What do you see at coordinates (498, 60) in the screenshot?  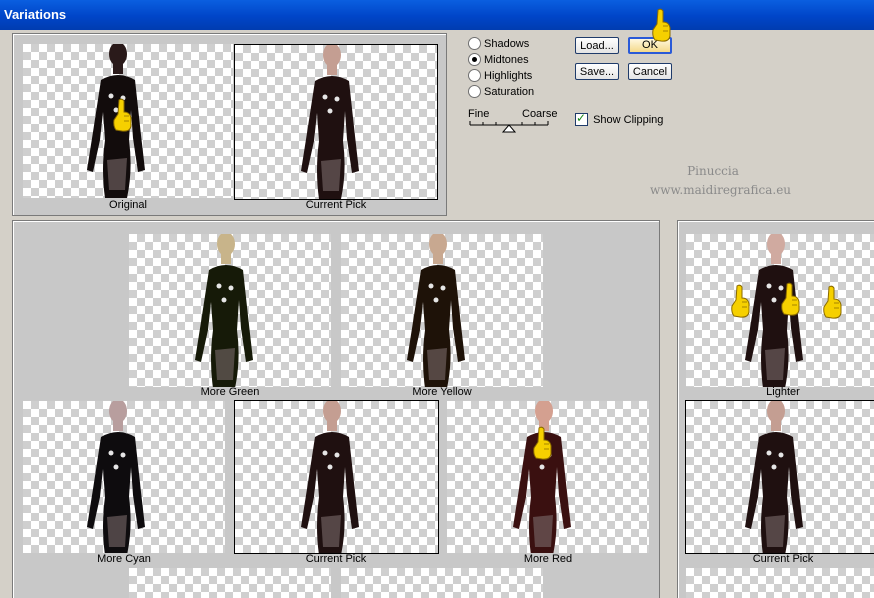 I see `radio-midtones: Midtones` at bounding box center [498, 60].